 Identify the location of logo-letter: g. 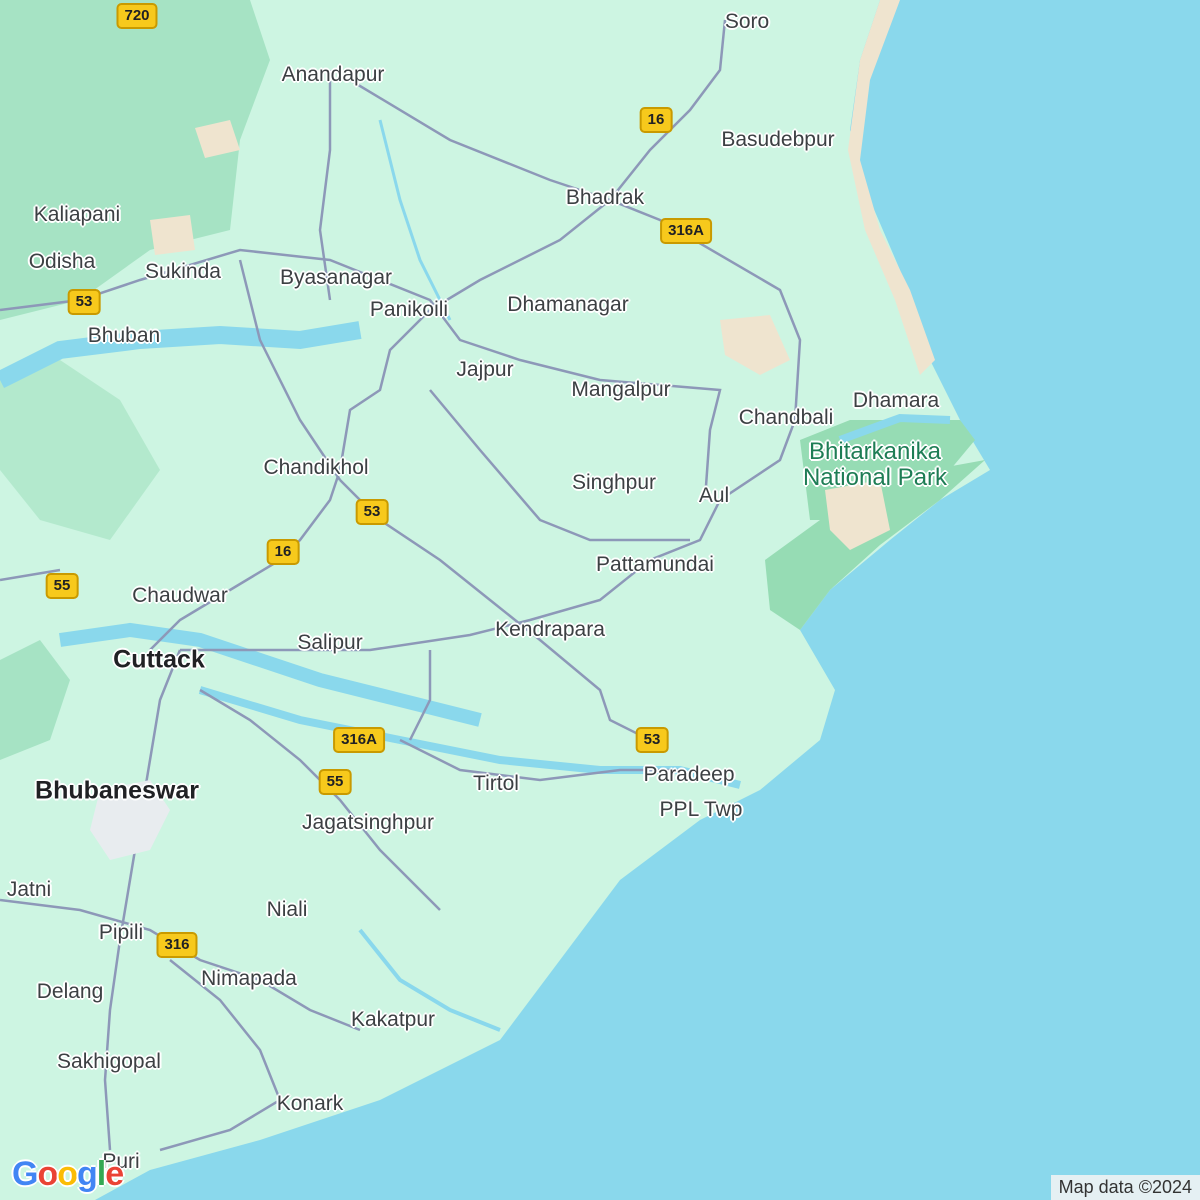
(87, 1174).